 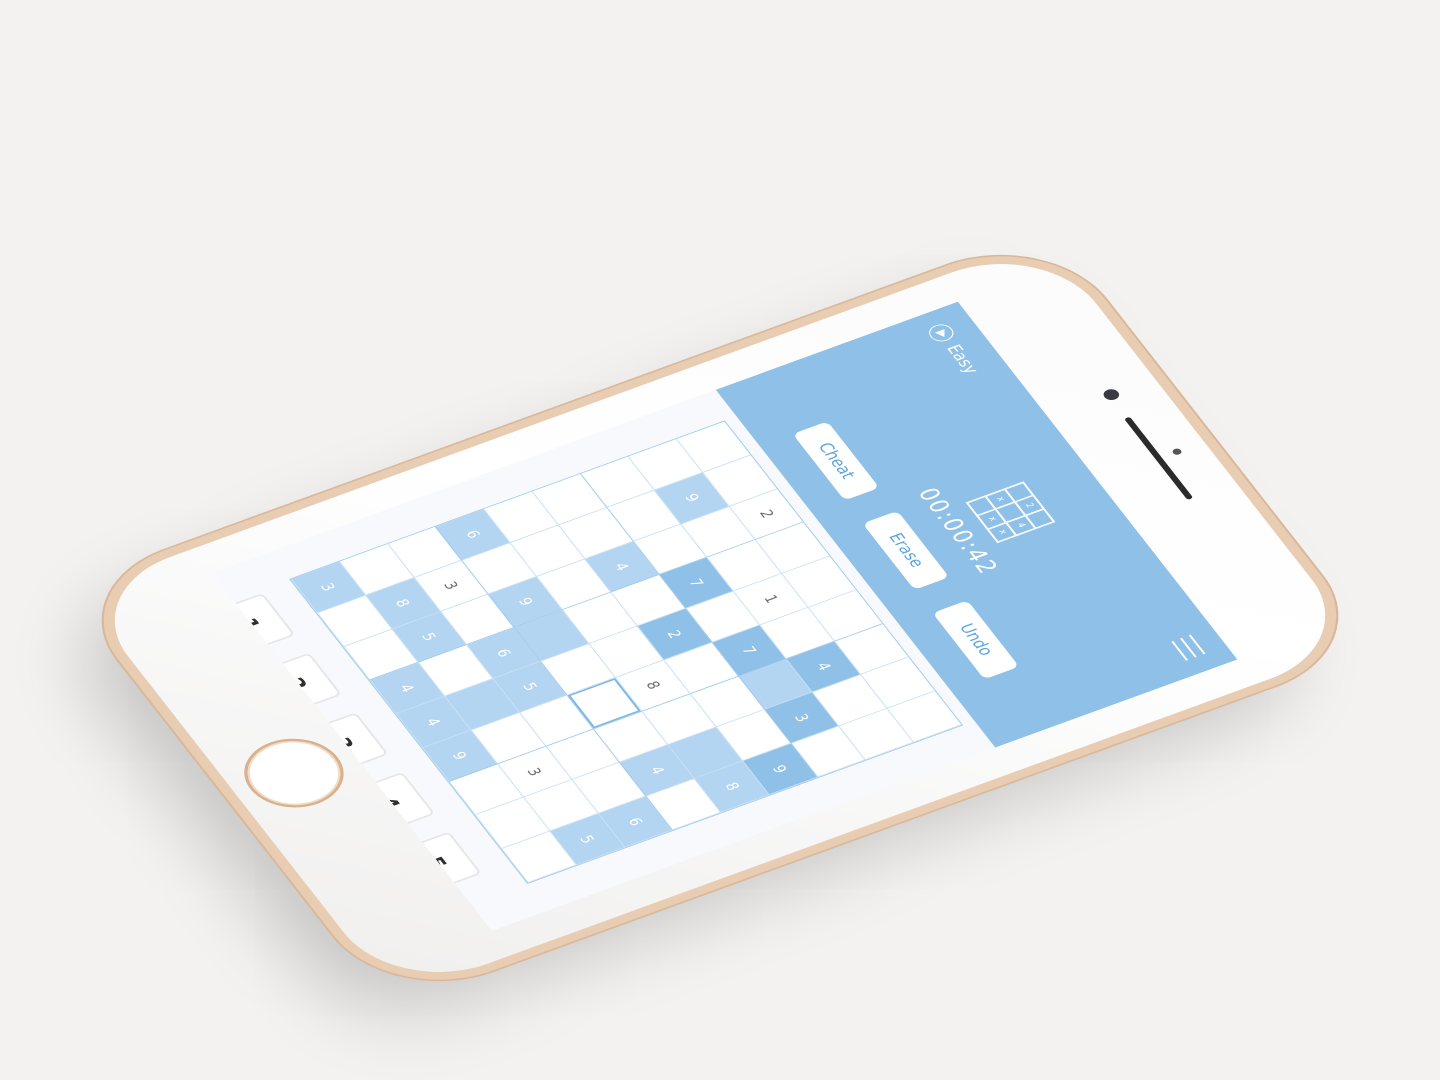 What do you see at coordinates (389, 803) in the screenshot?
I see `keypad-key-4: 4` at bounding box center [389, 803].